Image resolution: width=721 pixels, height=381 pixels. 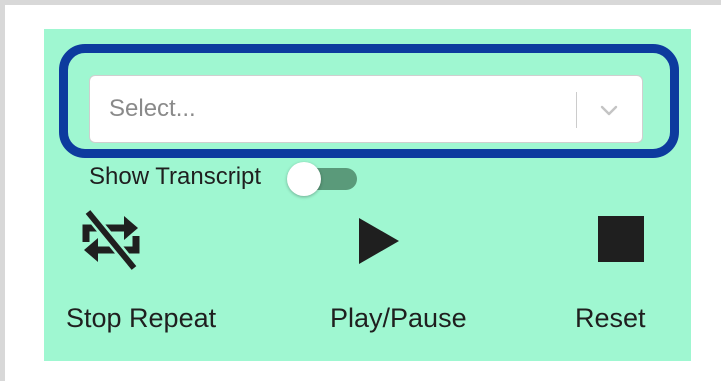 What do you see at coordinates (360, 2) in the screenshot?
I see `frame-border-top` at bounding box center [360, 2].